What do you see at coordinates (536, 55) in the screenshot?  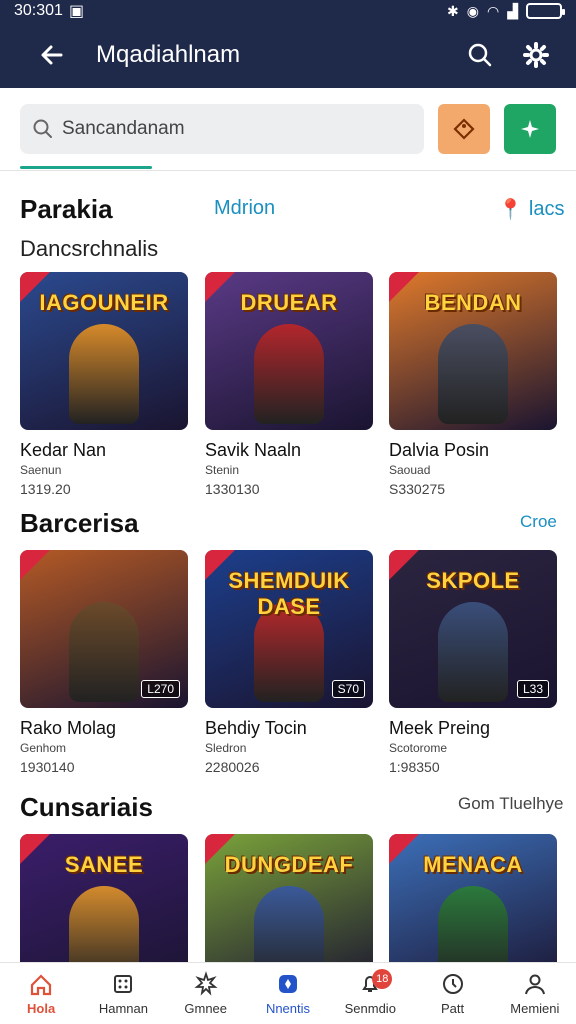 I see `gear-icon` at bounding box center [536, 55].